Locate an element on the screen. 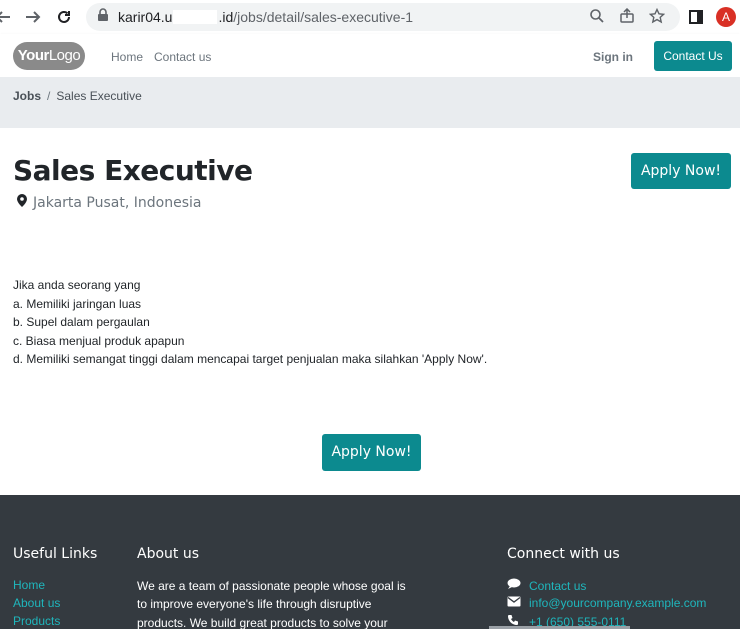 This screenshot has height=629, width=740. breadcrumb: Jobs / Sales Executive is located at coordinates (77, 96).